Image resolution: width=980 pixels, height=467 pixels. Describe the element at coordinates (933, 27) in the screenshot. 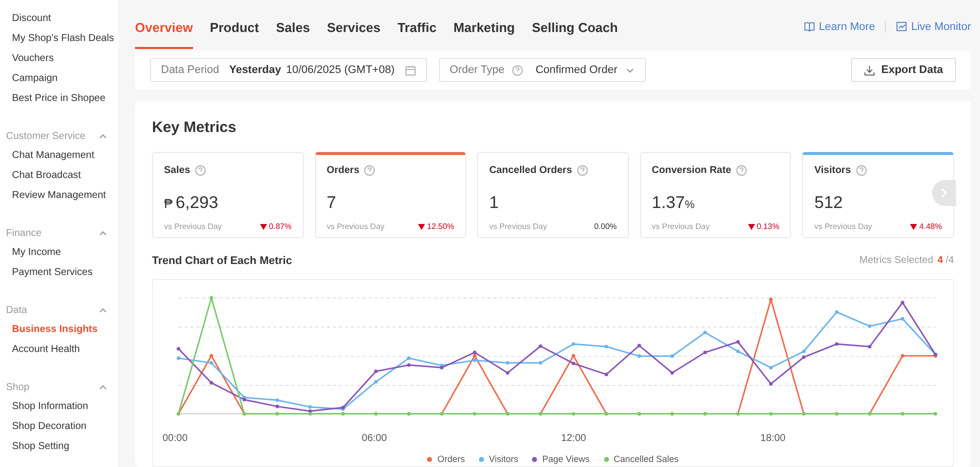

I see `header-link: Live Monitor` at that location.